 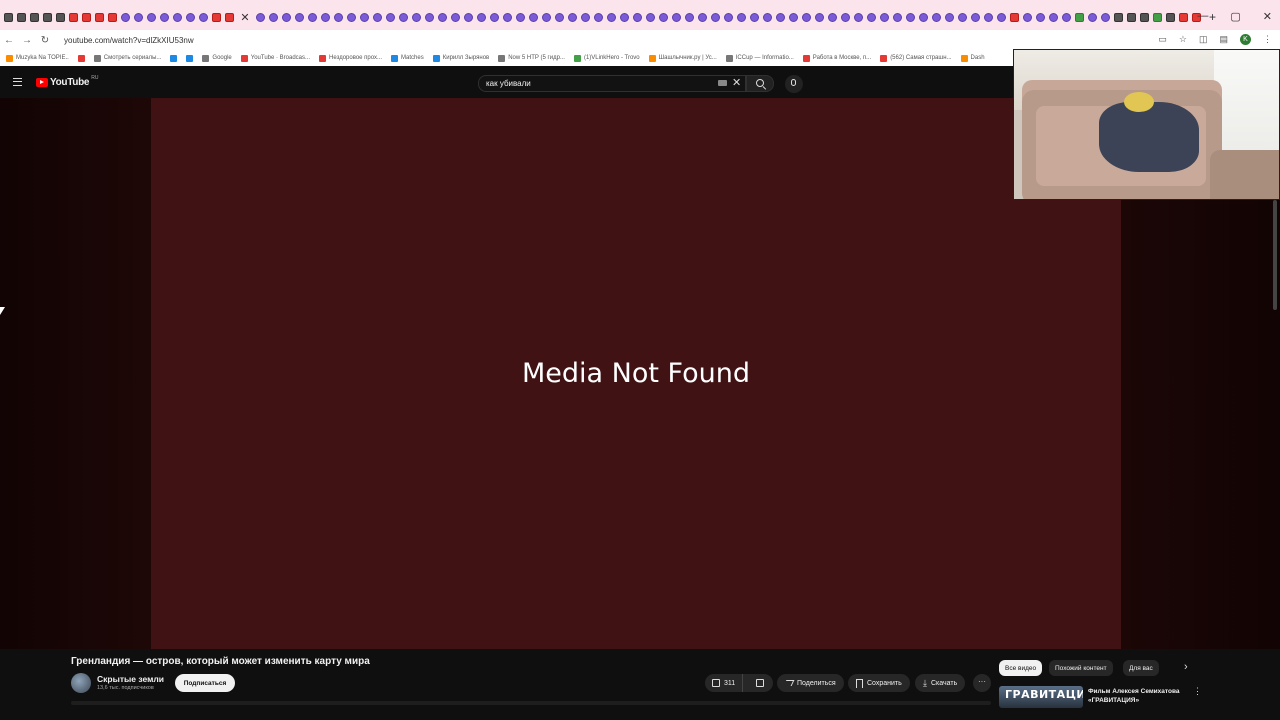 What do you see at coordinates (736, 82) in the screenshot?
I see `clear-search-icon: ✕` at bounding box center [736, 82].